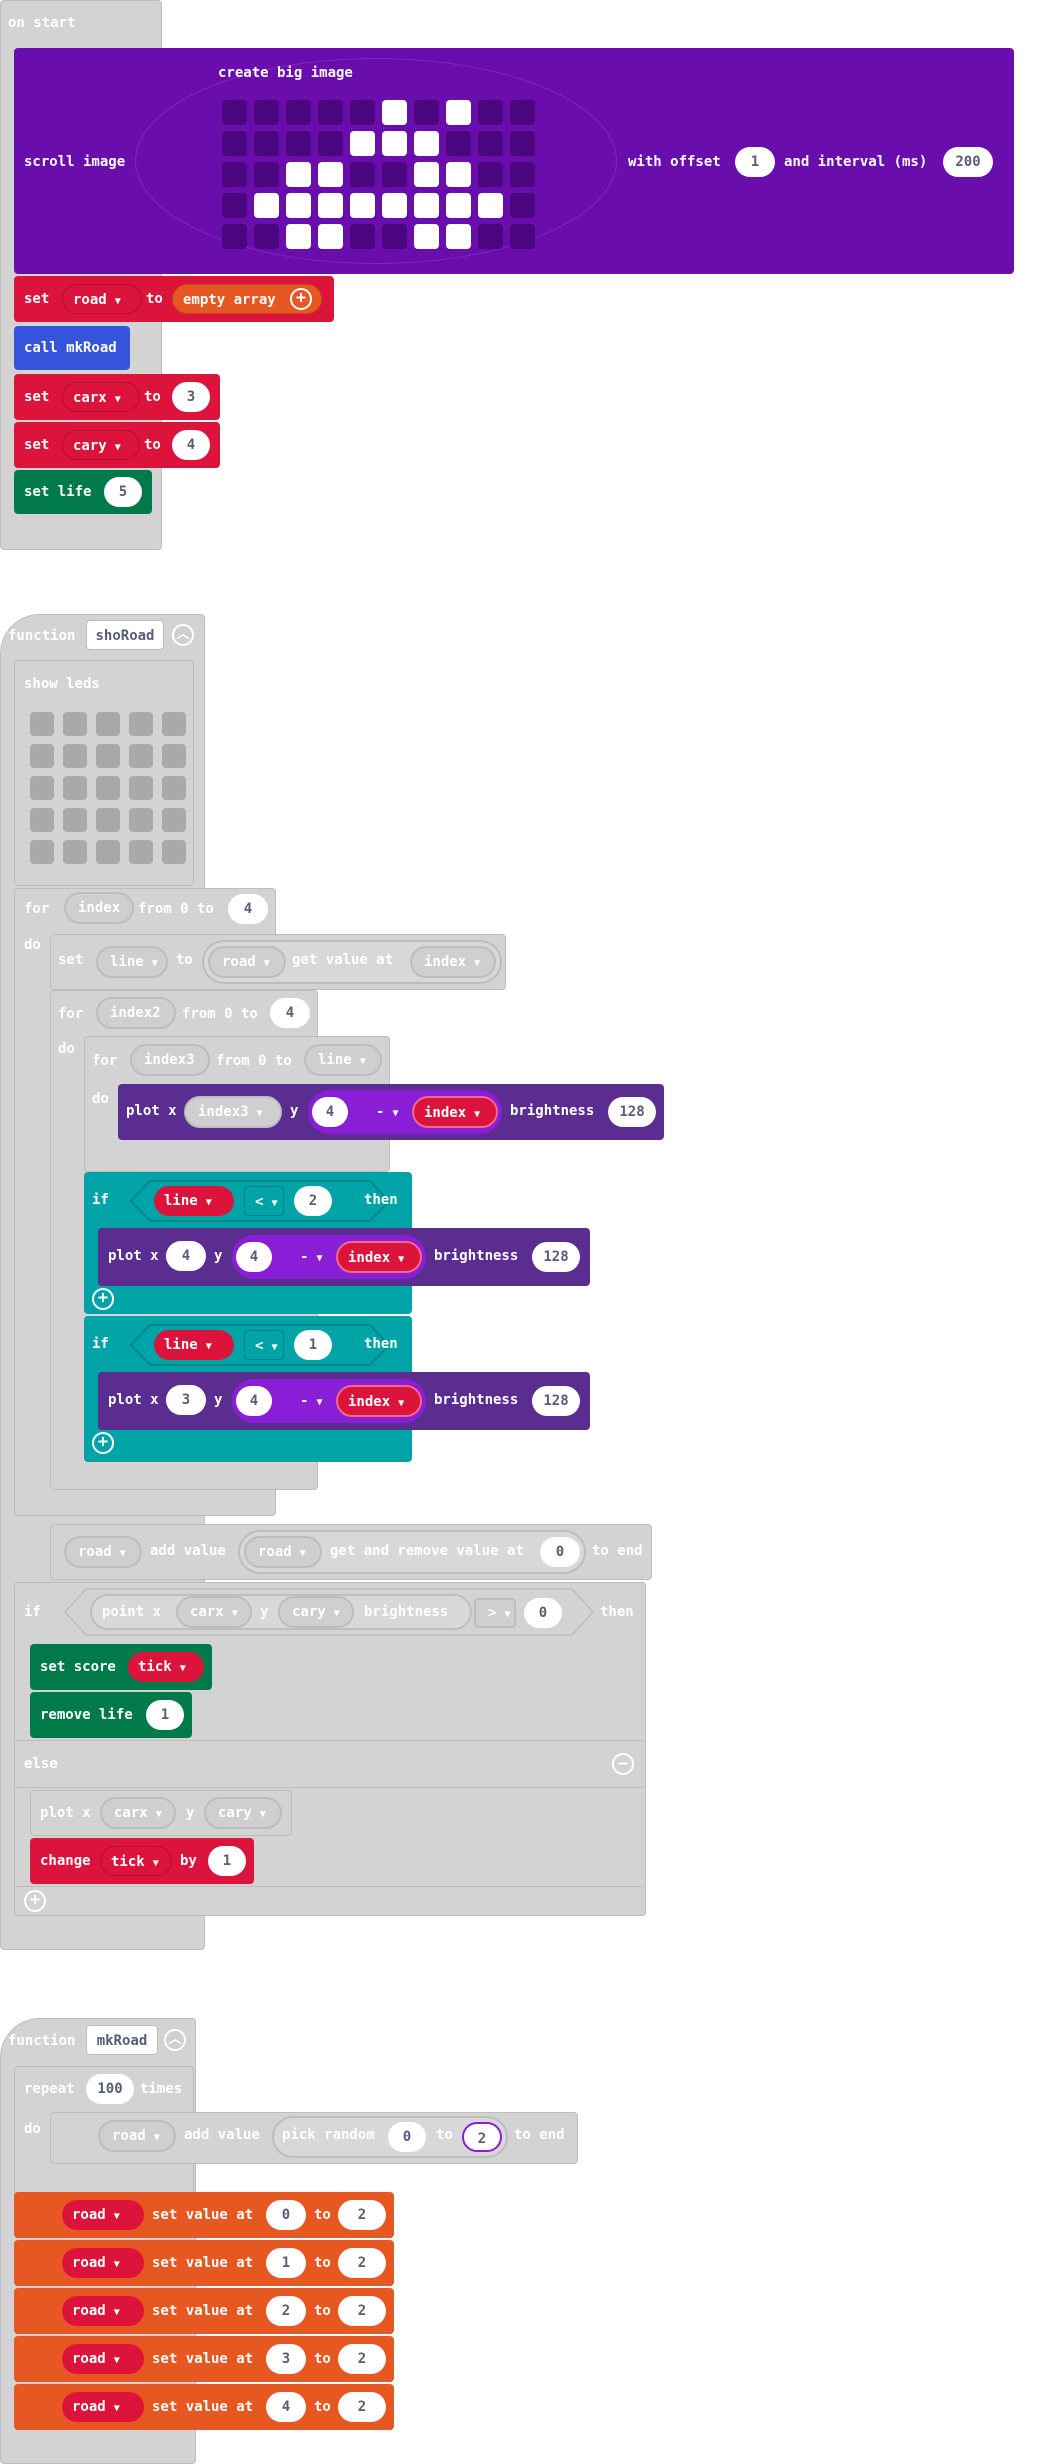 This screenshot has width=1043, height=2464. I want to click on compare-value-input: 2, so click(313, 1201).